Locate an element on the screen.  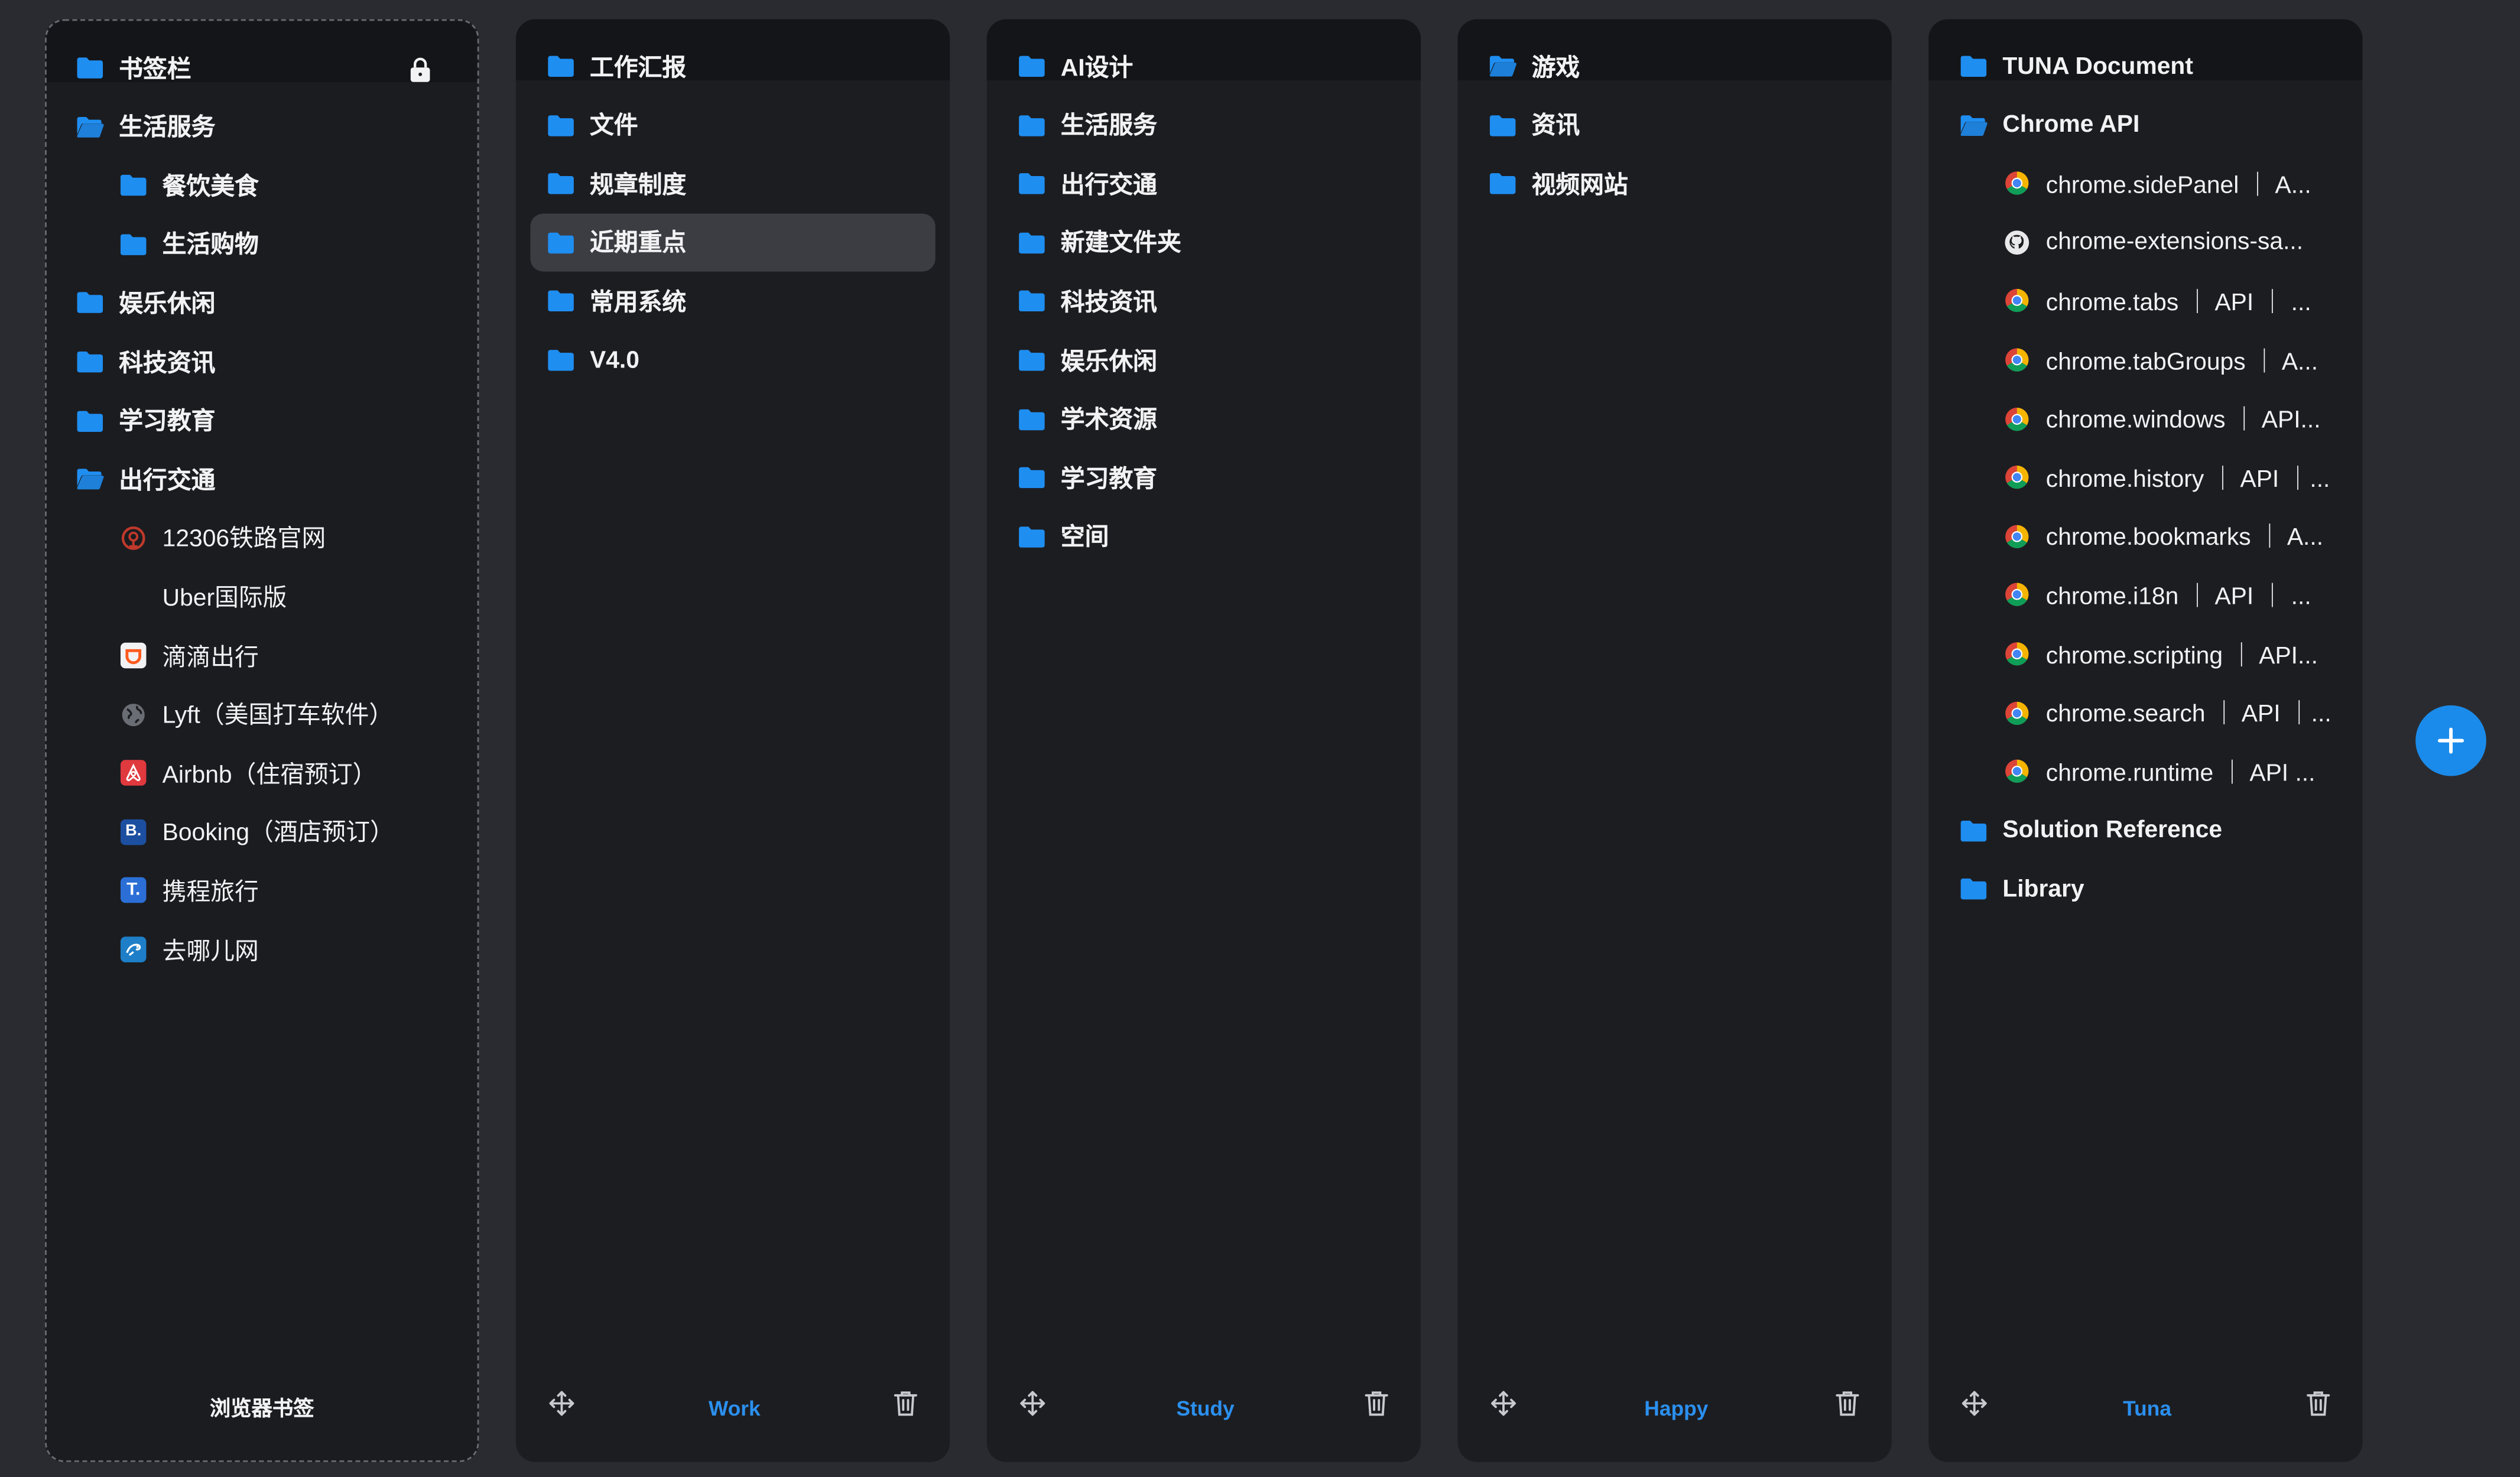
bookmark-link: 滴滴出行 is located at coordinates (285, 656).